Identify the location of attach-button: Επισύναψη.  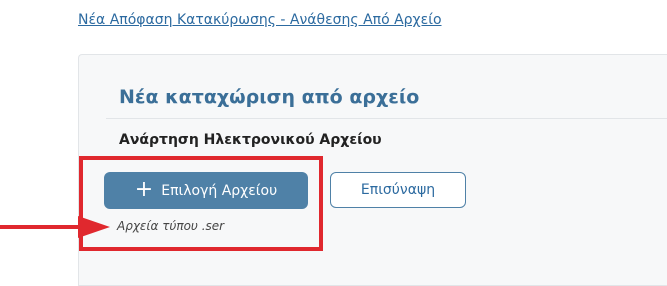
(398, 190).